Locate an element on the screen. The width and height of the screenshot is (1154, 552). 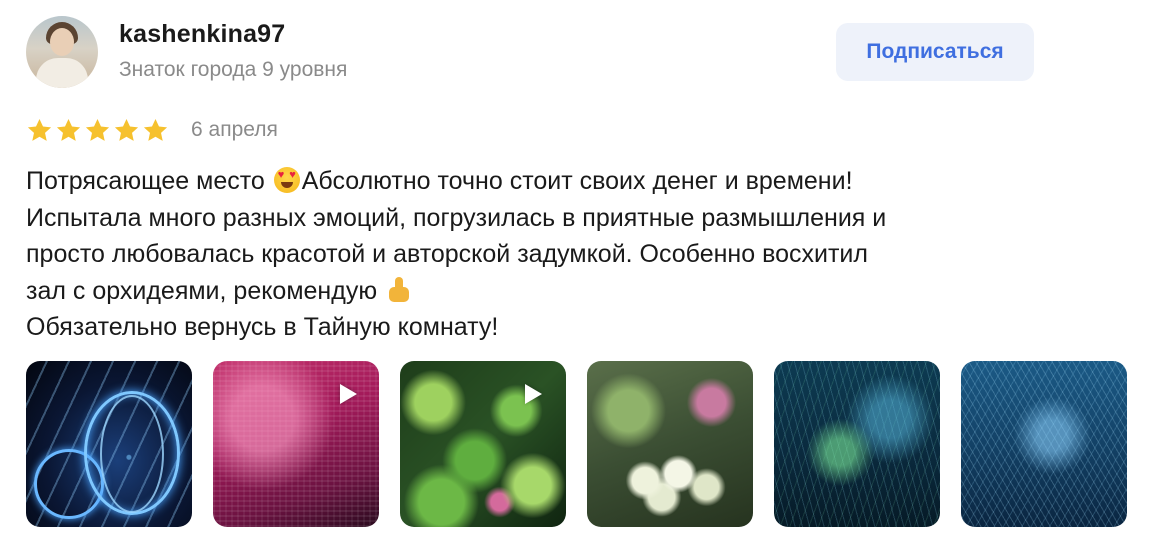
thumbs-up-emoji-icon is located at coordinates (399, 289).